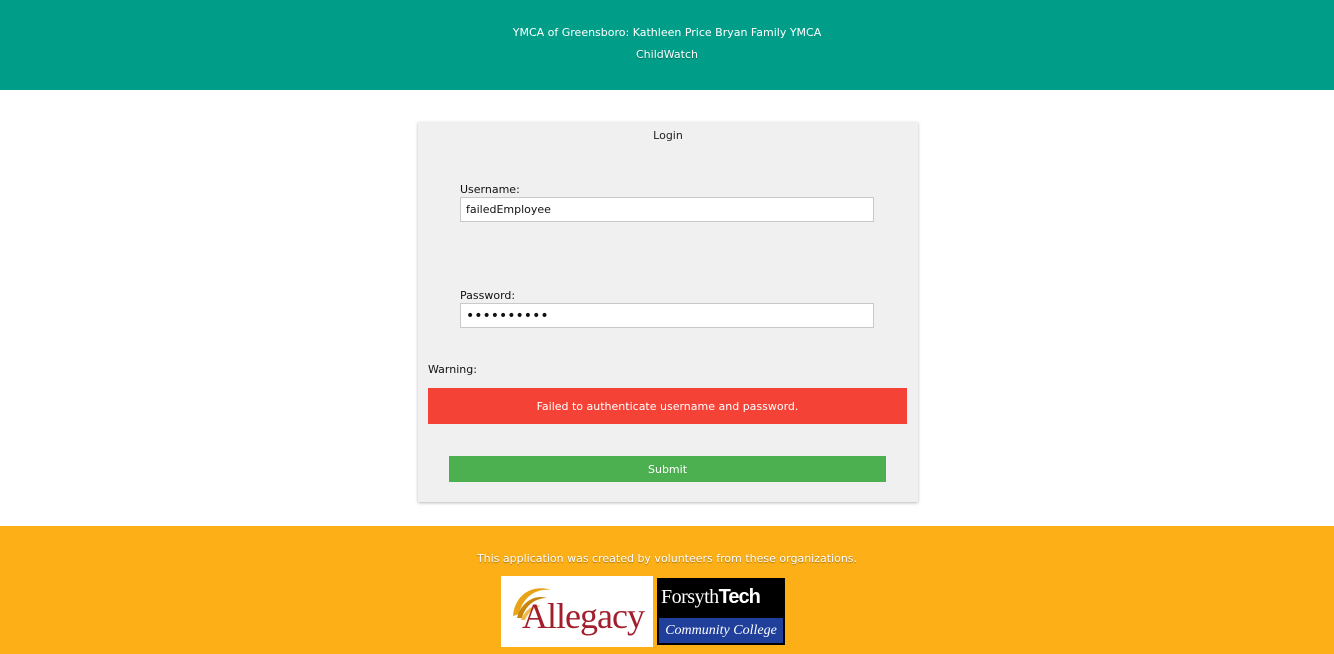  What do you see at coordinates (668, 135) in the screenshot?
I see `login-title: Login` at bounding box center [668, 135].